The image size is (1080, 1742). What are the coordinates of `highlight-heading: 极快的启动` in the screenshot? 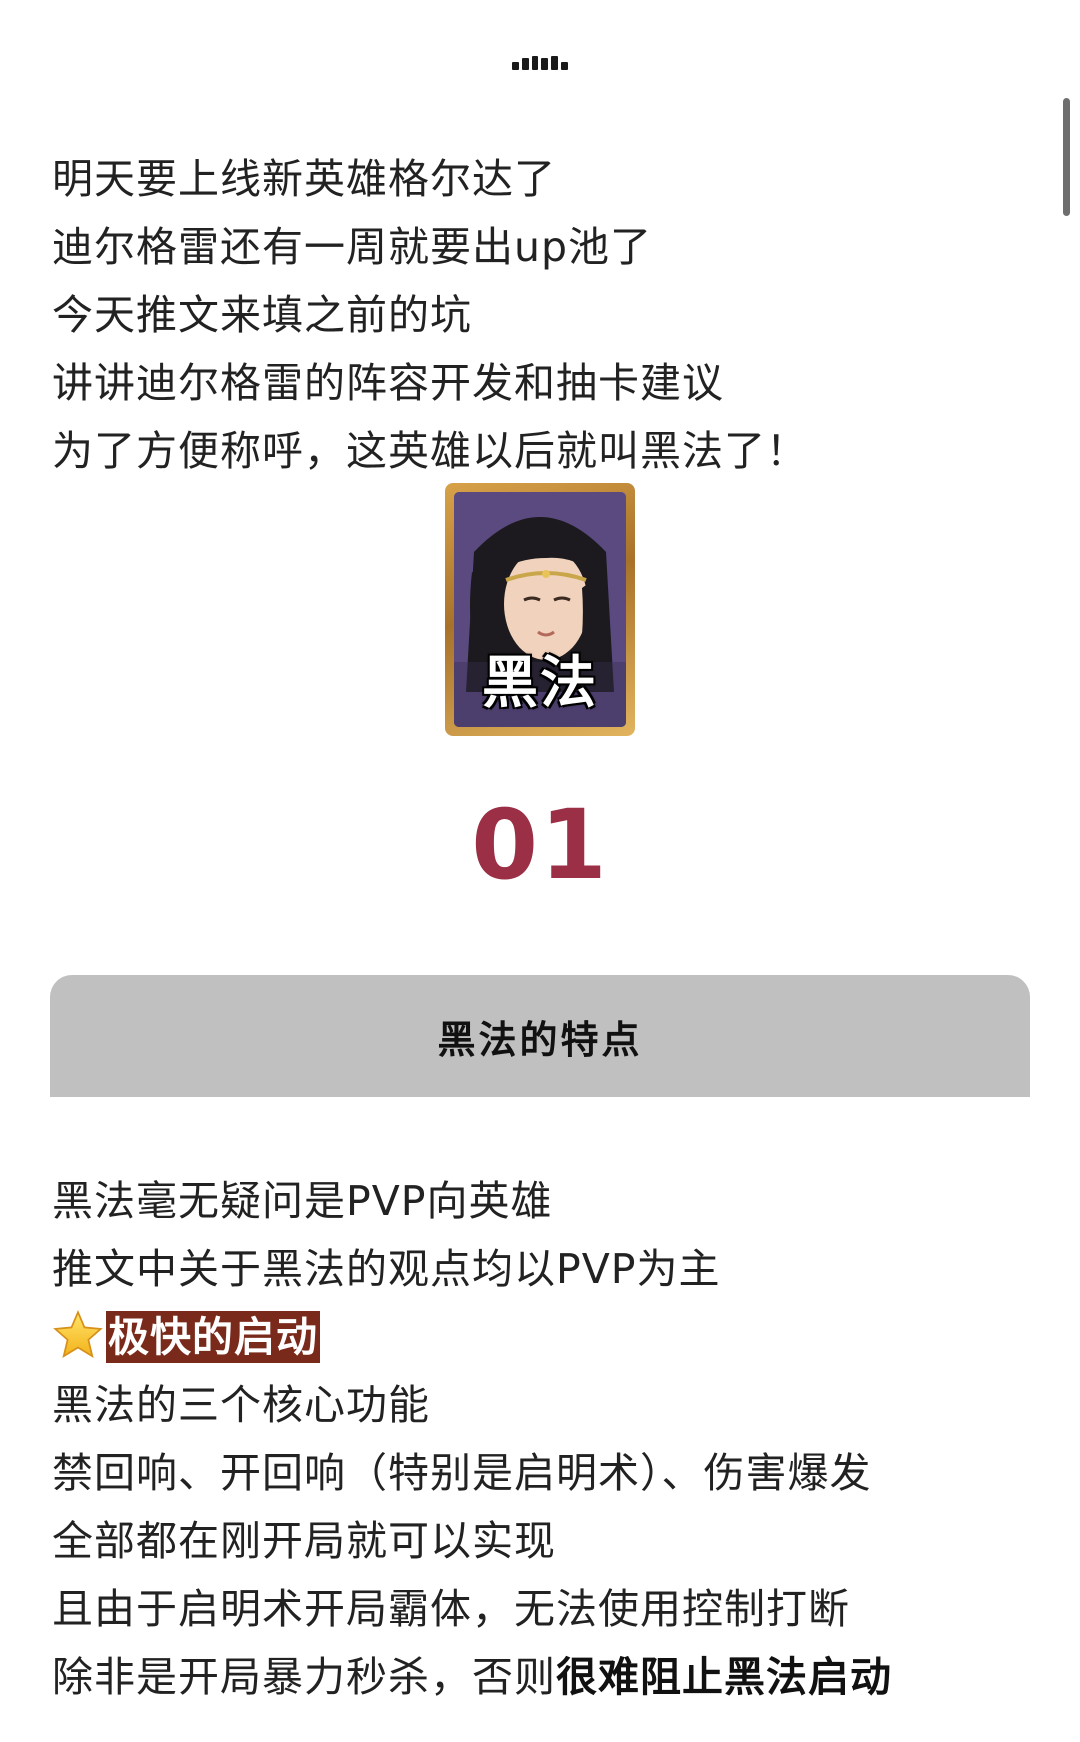 It's located at (213, 1337).